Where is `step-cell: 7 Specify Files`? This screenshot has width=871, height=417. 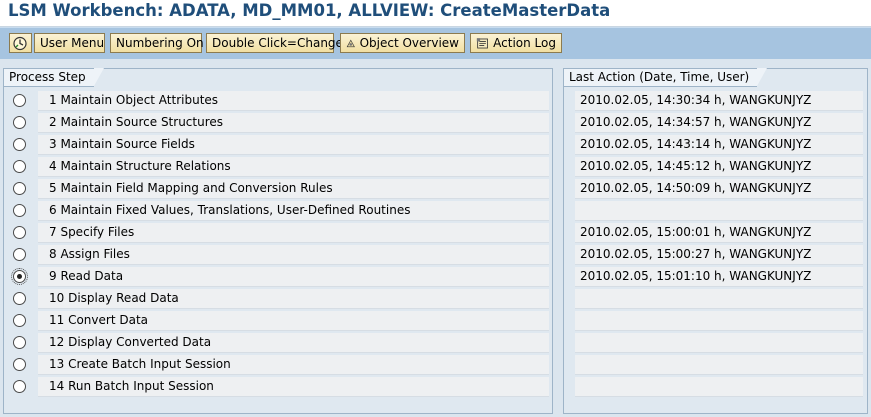 step-cell: 7 Specify Files is located at coordinates (293, 233).